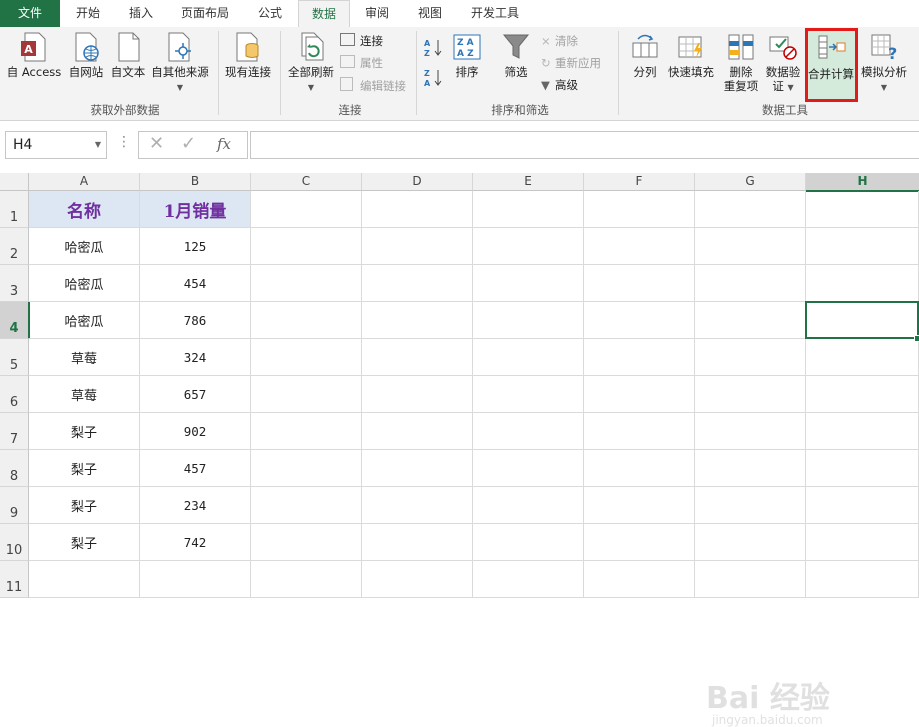  I want to click on flash-fill-button: 快速填充, so click(691, 55).